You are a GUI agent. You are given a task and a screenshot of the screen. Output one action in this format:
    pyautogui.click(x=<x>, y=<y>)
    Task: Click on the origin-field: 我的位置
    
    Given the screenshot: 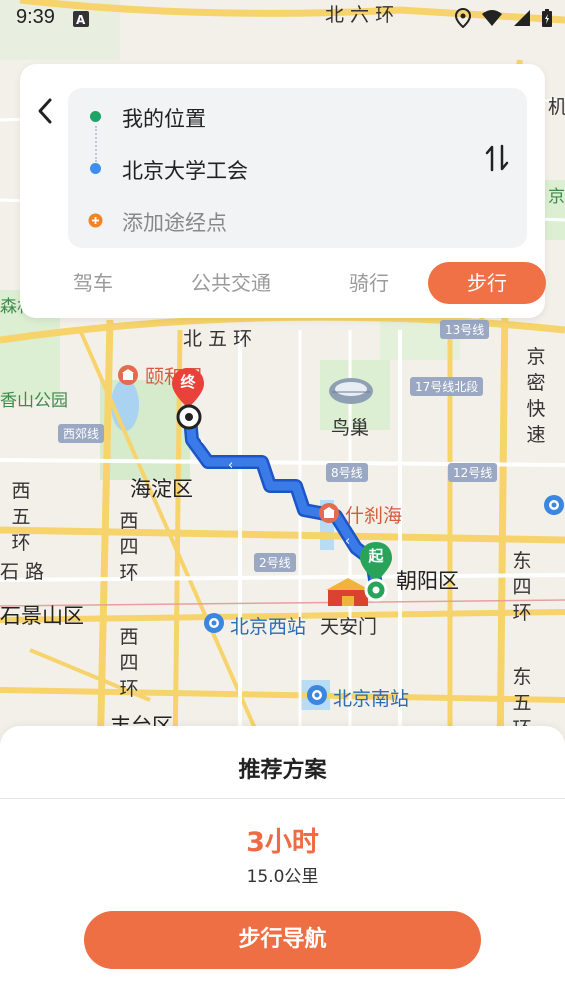 What is the action you would take?
    pyautogui.click(x=268, y=116)
    